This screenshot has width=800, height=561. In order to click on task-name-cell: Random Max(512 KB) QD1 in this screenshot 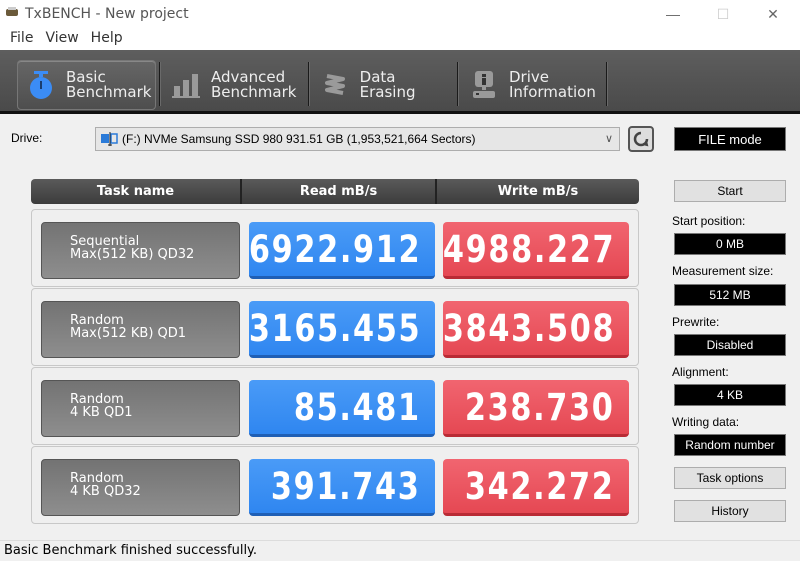, I will do `click(140, 329)`.